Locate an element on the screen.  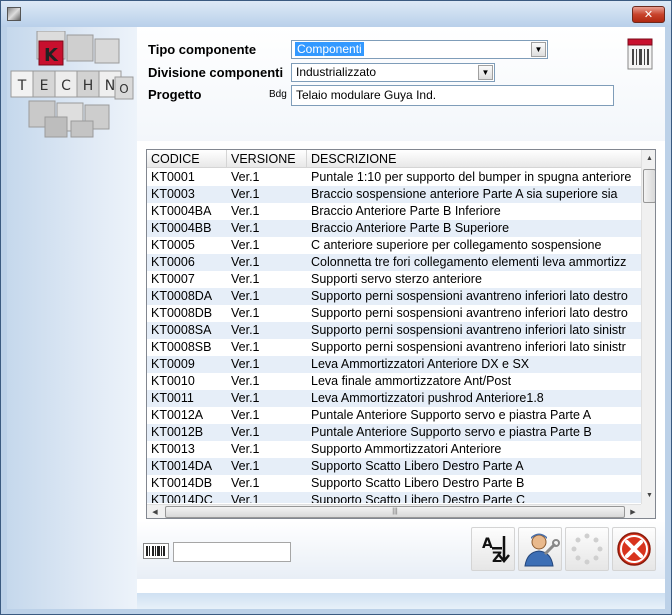
row-code: KT0011 is located at coordinates (172, 398).